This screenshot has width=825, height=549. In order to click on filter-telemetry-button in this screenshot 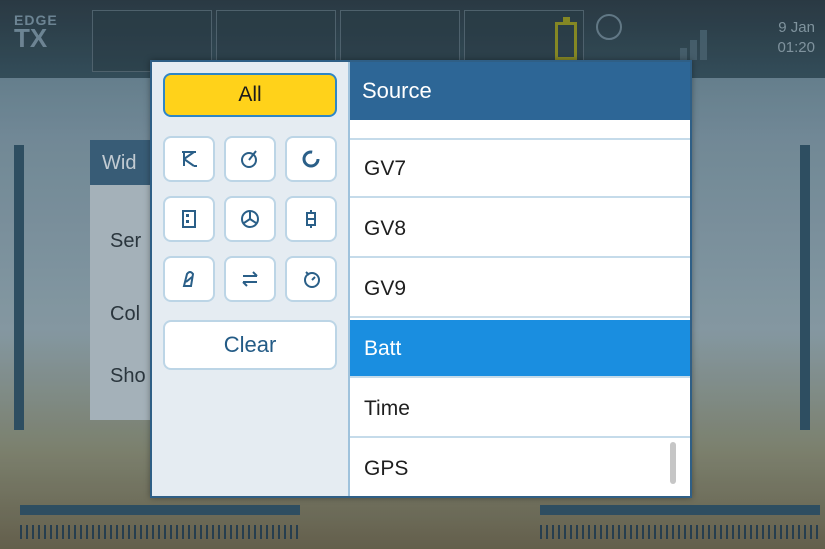, I will do `click(189, 279)`.